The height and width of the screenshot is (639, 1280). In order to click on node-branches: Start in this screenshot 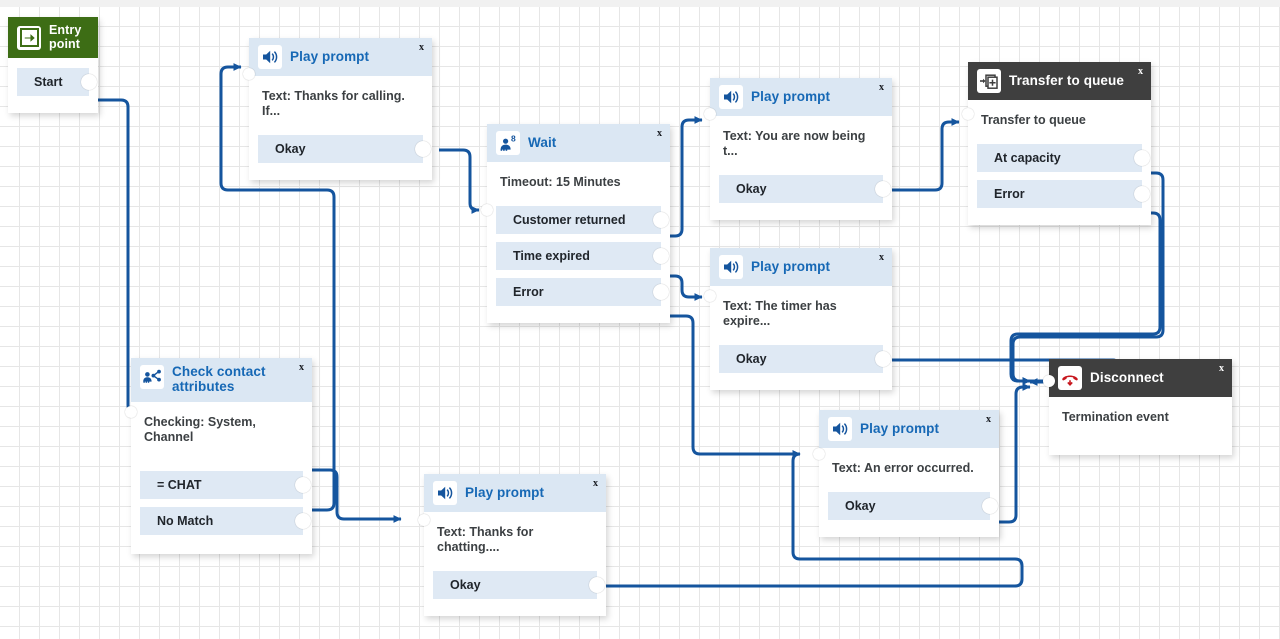, I will do `click(53, 90)`.